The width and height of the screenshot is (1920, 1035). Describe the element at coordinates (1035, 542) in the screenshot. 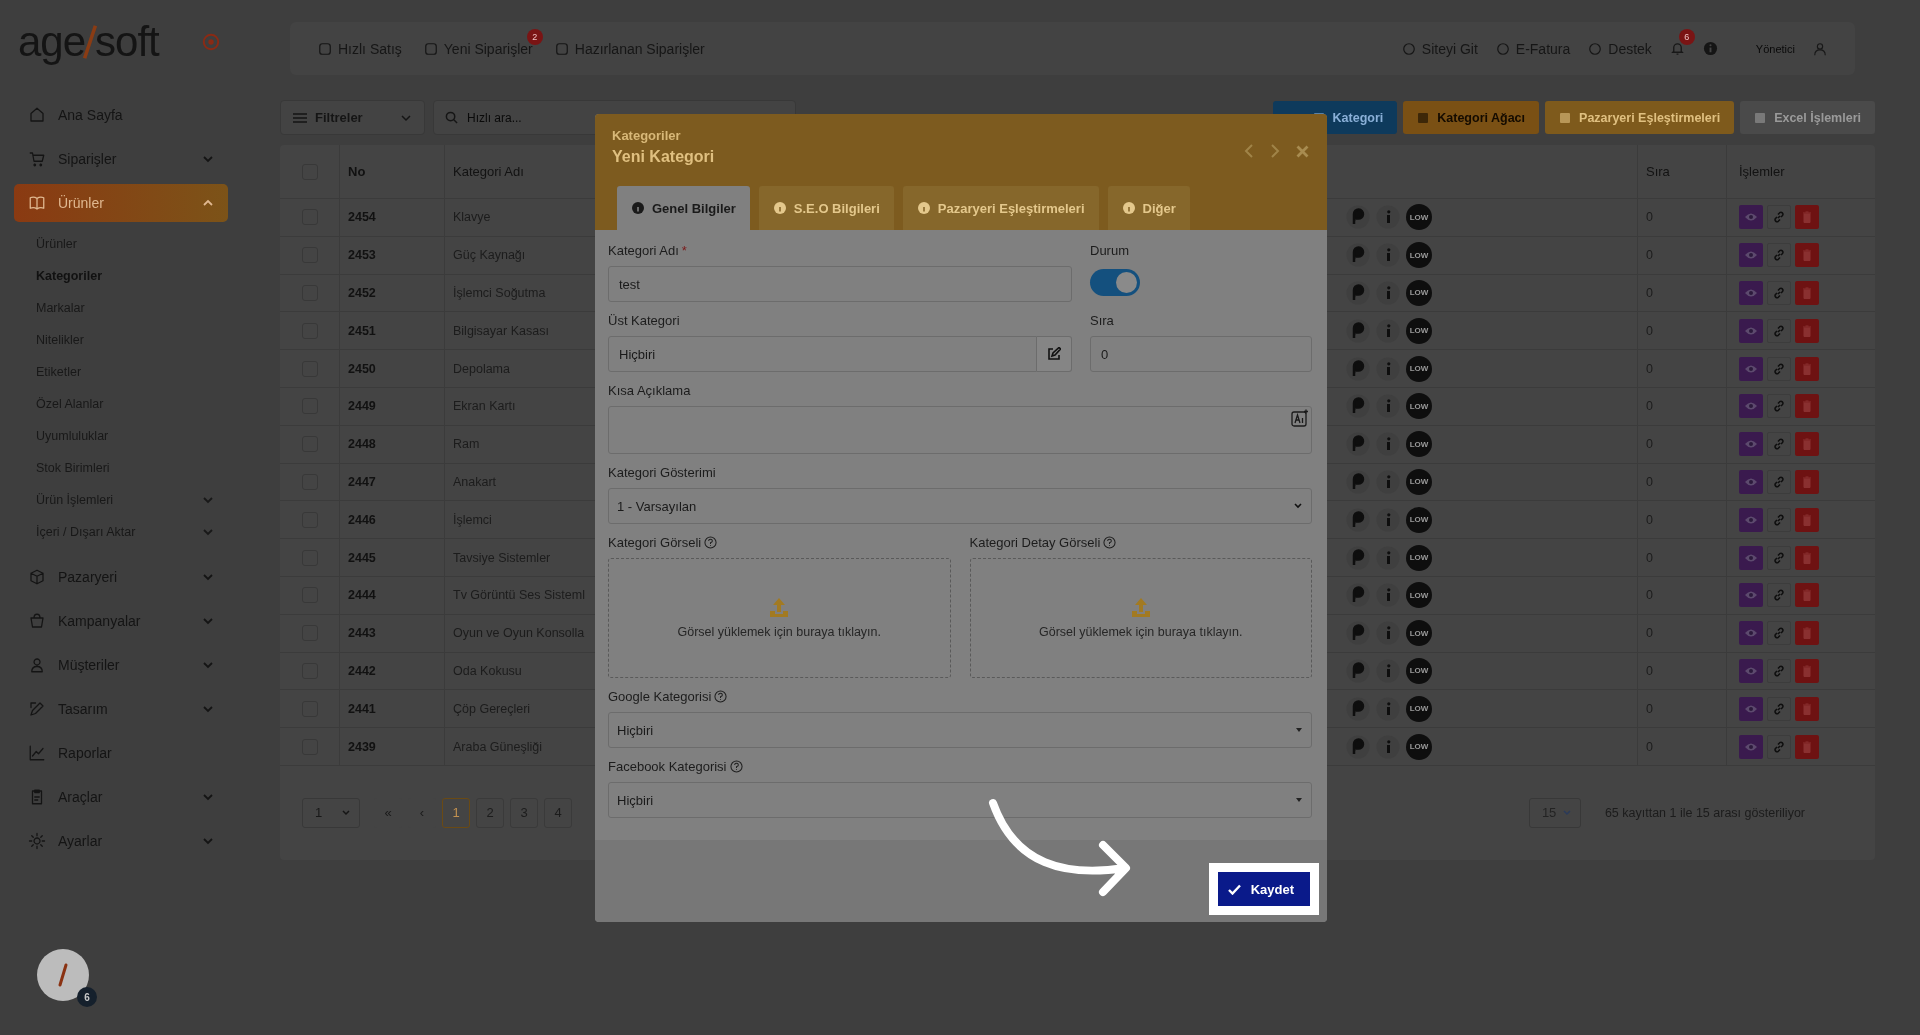

I see `field-label: Kategori Detay Görseli` at that location.